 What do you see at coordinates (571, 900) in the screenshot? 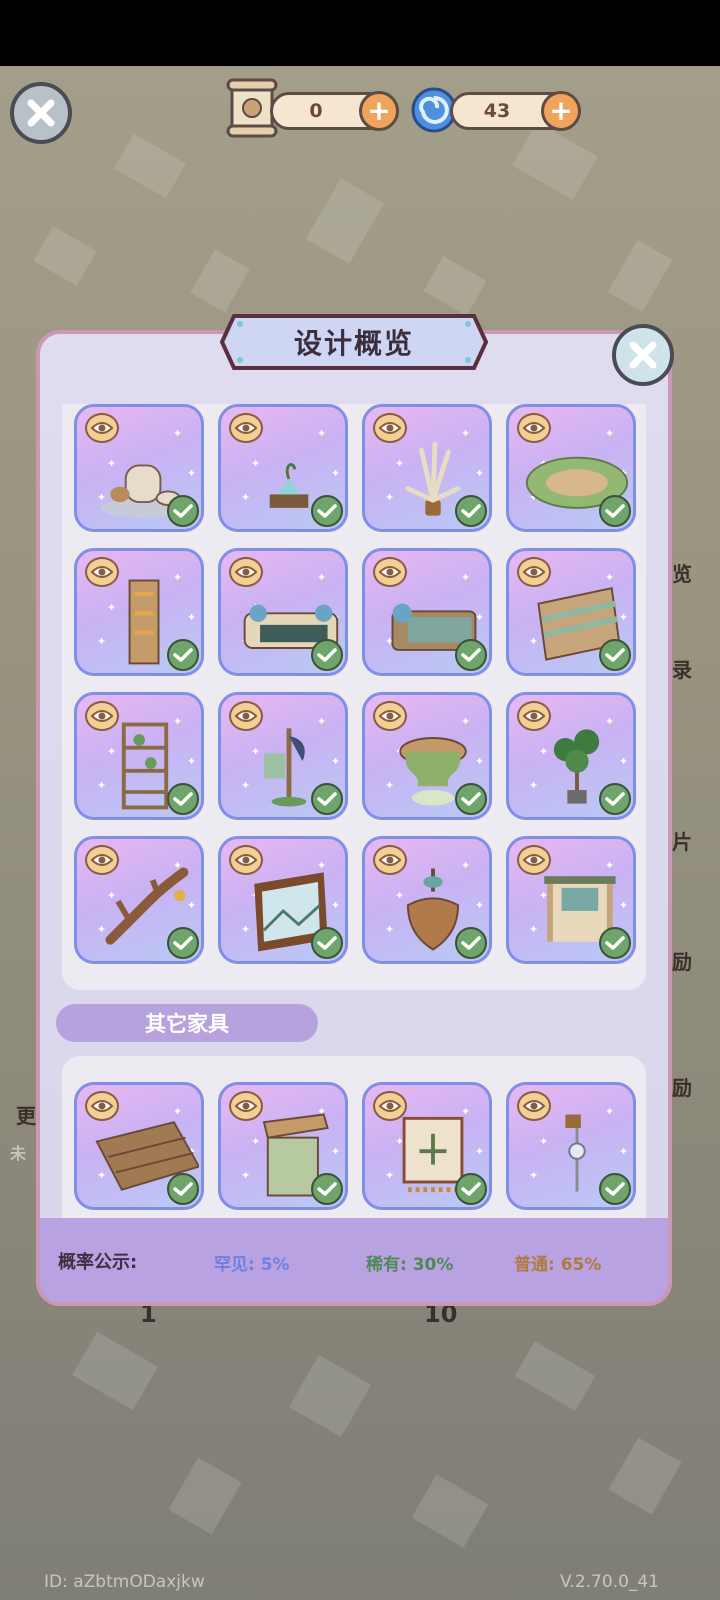
I see `item-card-window-curtain: ✦✦✦✦✦` at bounding box center [571, 900].